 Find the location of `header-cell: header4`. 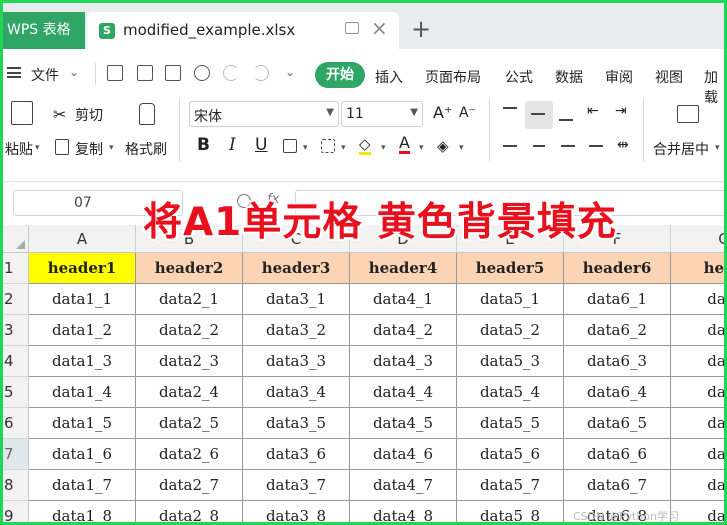

header-cell: header4 is located at coordinates (403, 268).